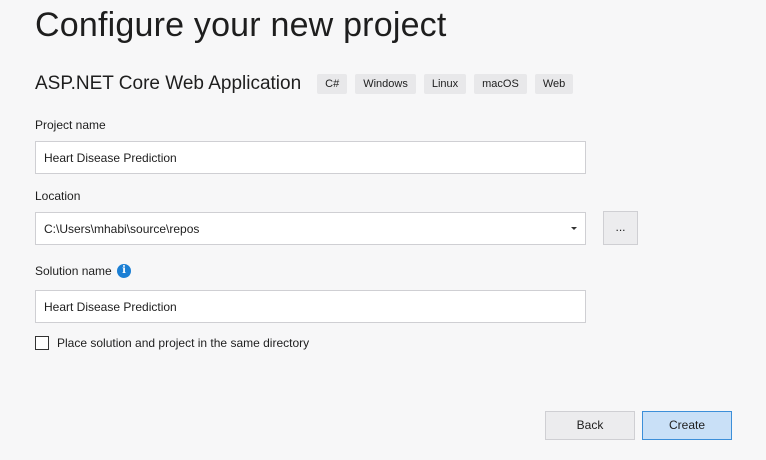 This screenshot has height=460, width=766. What do you see at coordinates (241, 25) in the screenshot?
I see `page-title: Configure your new project` at bounding box center [241, 25].